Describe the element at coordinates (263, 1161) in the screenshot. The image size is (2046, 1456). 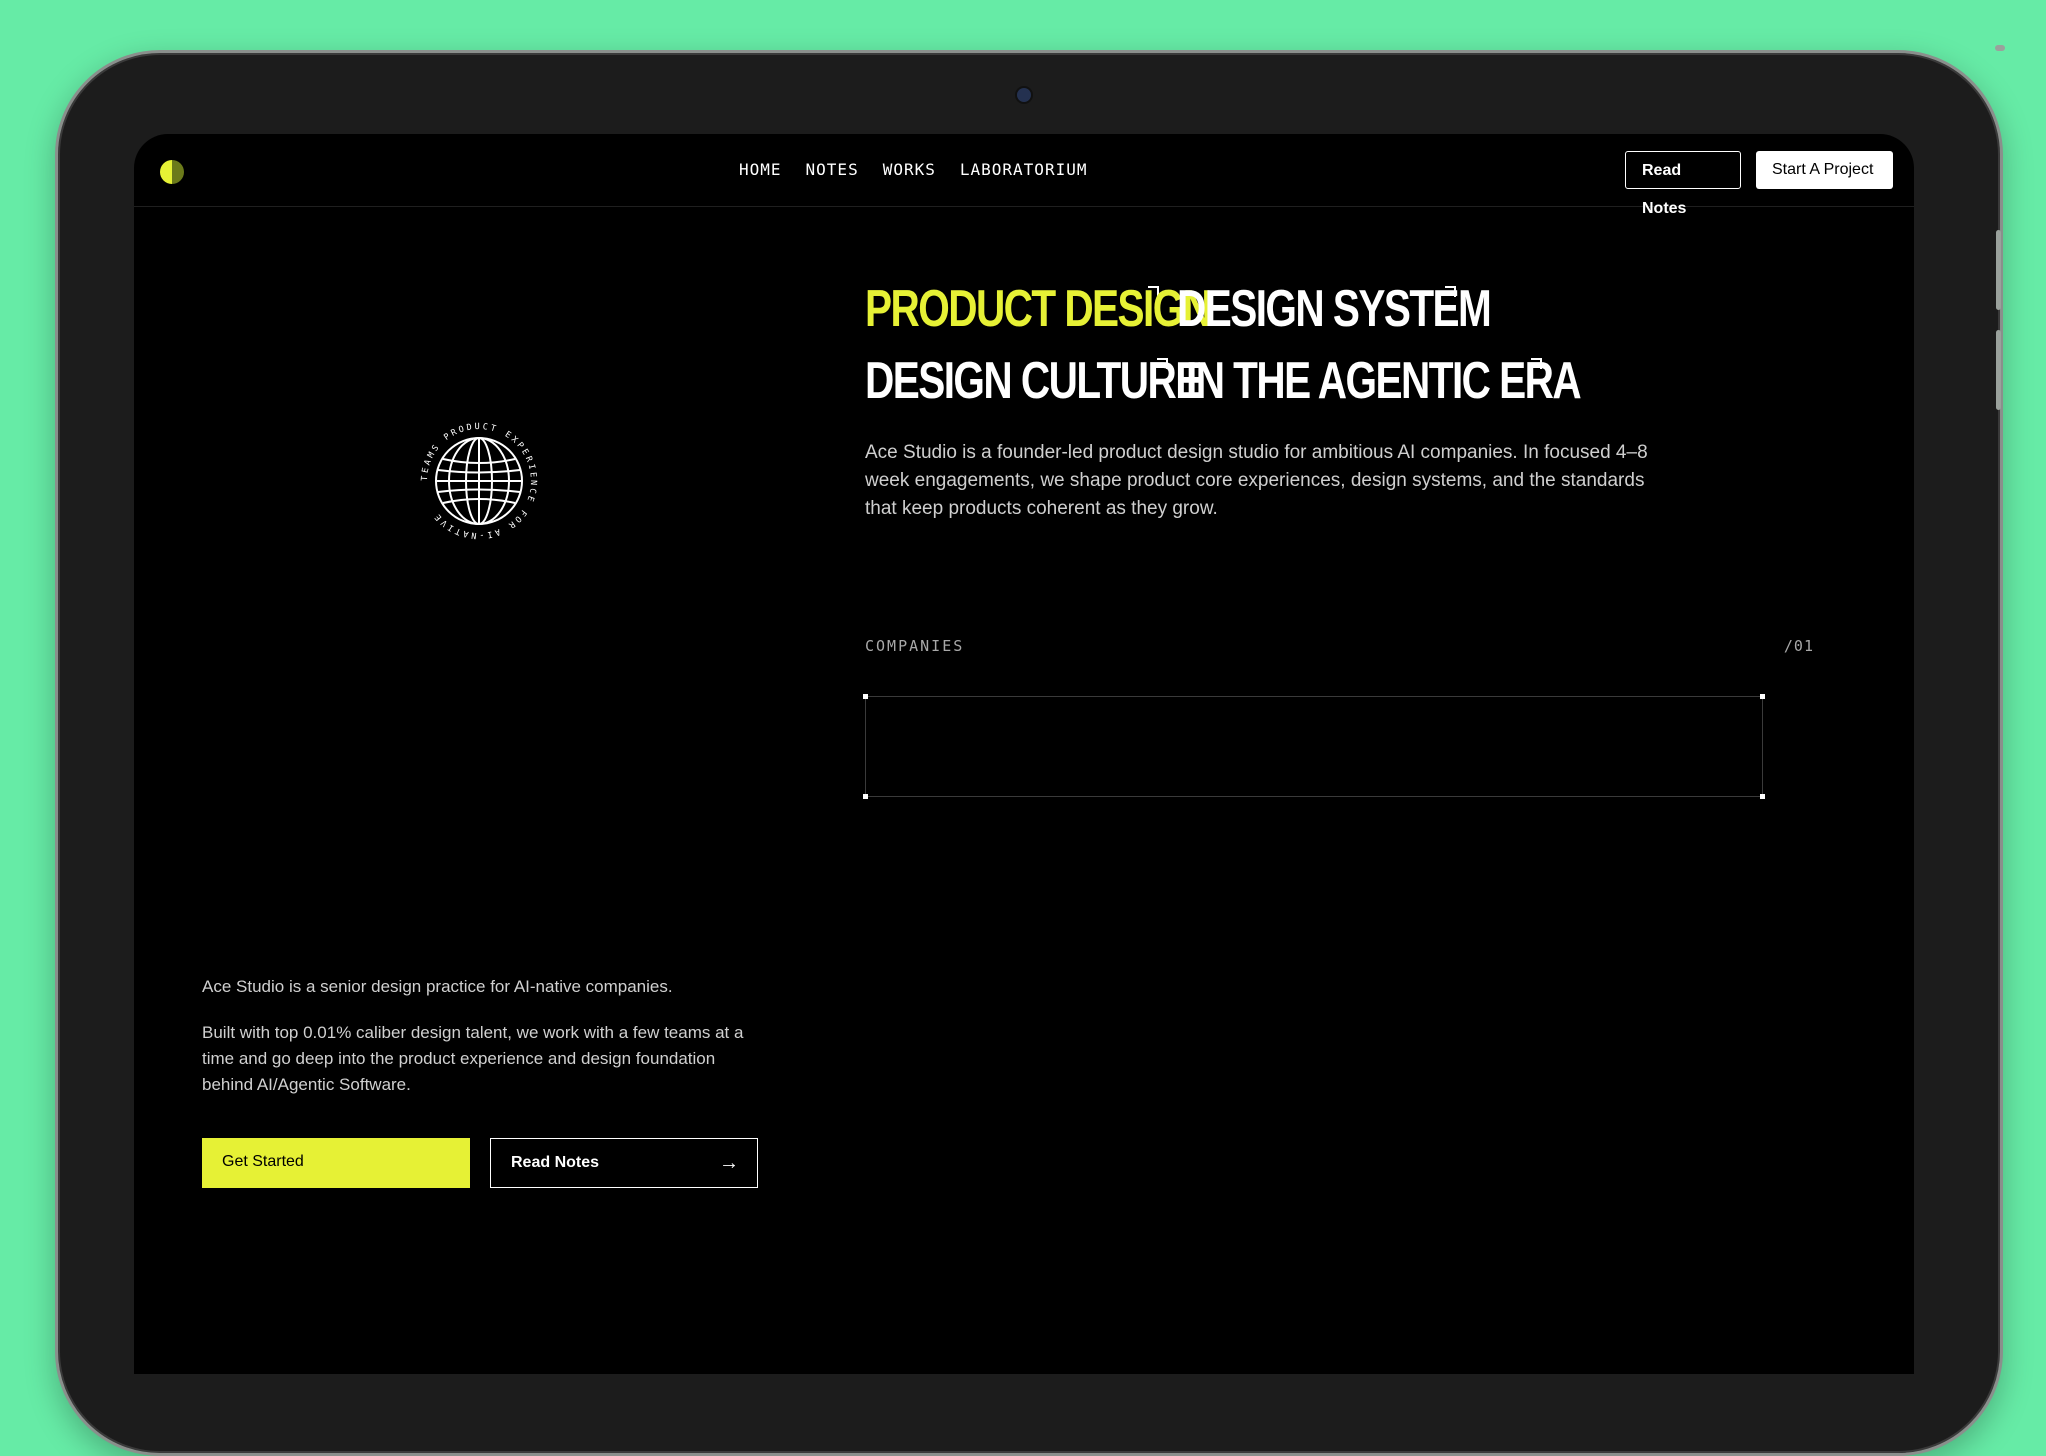
I see `get-started-label: Get Started` at that location.